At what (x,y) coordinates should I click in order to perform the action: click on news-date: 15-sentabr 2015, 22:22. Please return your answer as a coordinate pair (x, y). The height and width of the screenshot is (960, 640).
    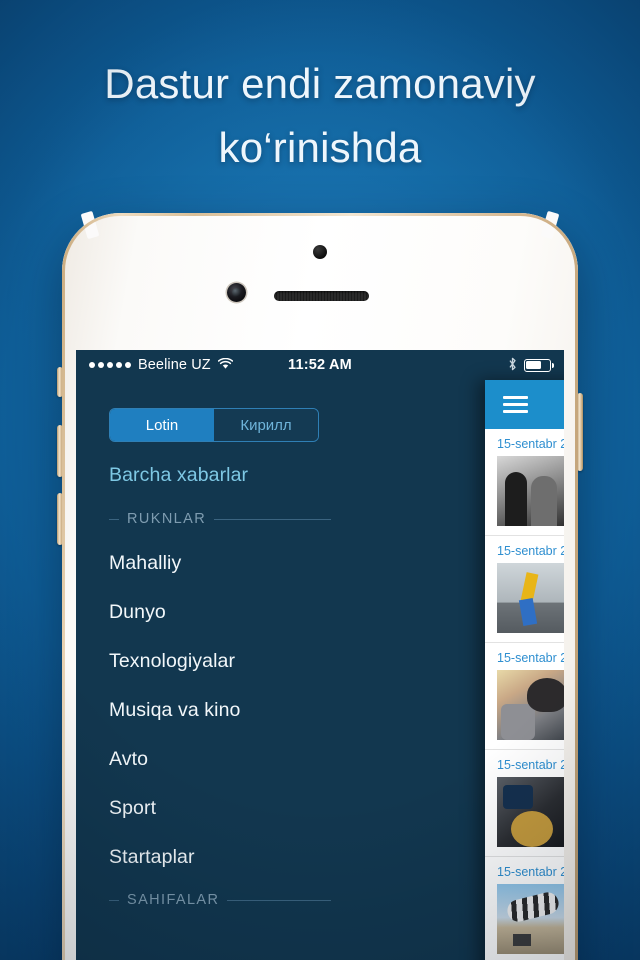
    Looking at the image, I should click on (530, 765).